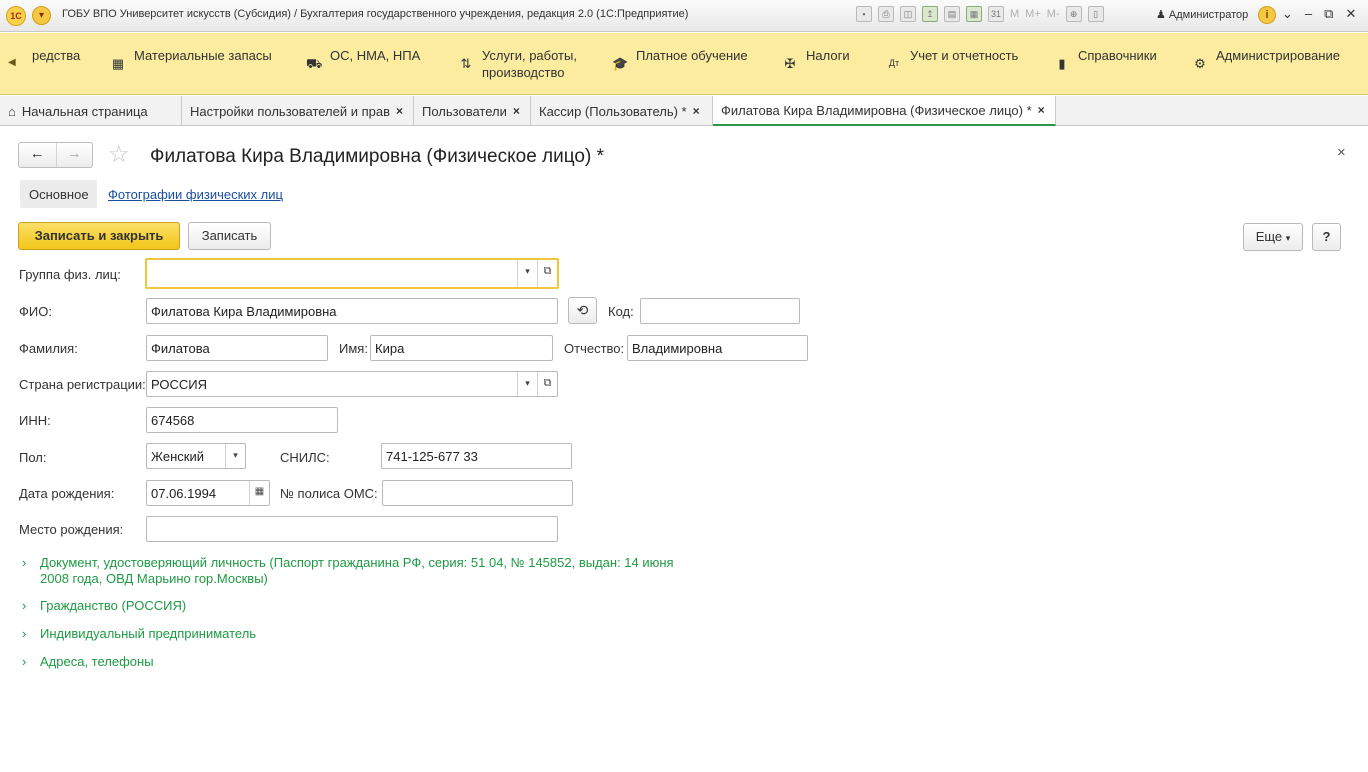  Describe the element at coordinates (97, 661) in the screenshot. I see `group-title: Адреса, телефоны` at that location.